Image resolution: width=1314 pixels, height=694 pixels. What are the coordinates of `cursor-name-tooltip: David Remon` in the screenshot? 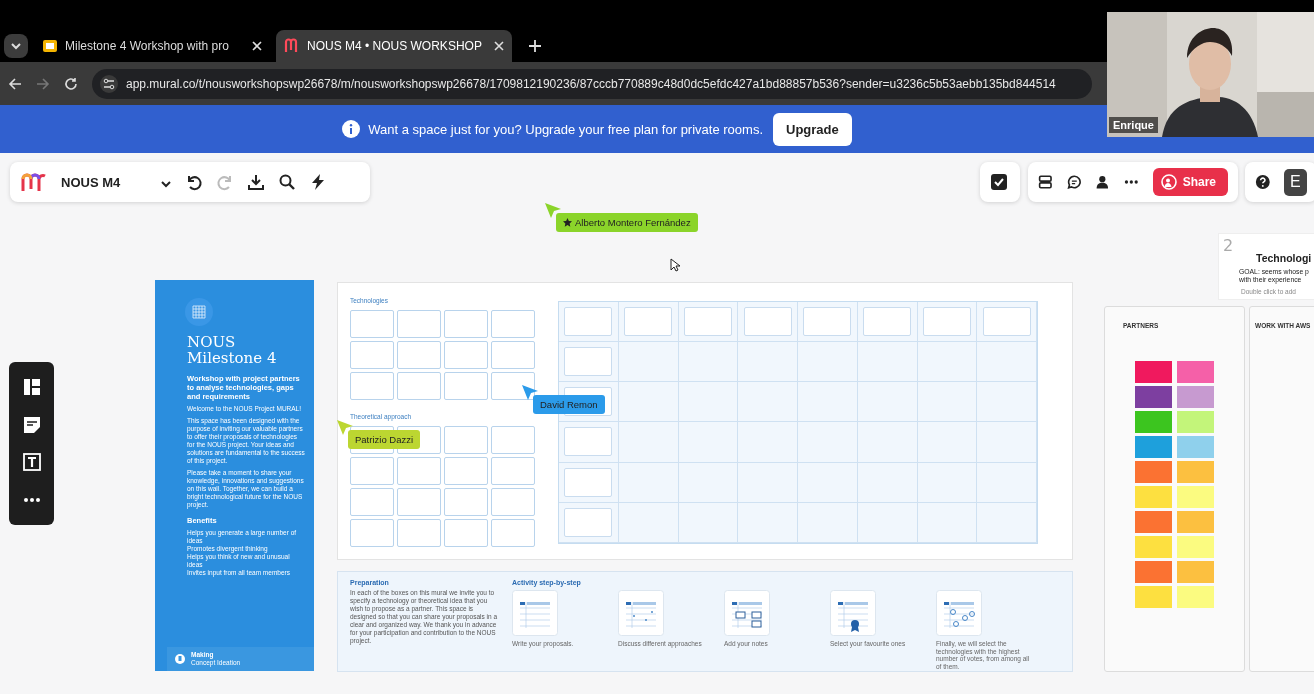 It's located at (569, 404).